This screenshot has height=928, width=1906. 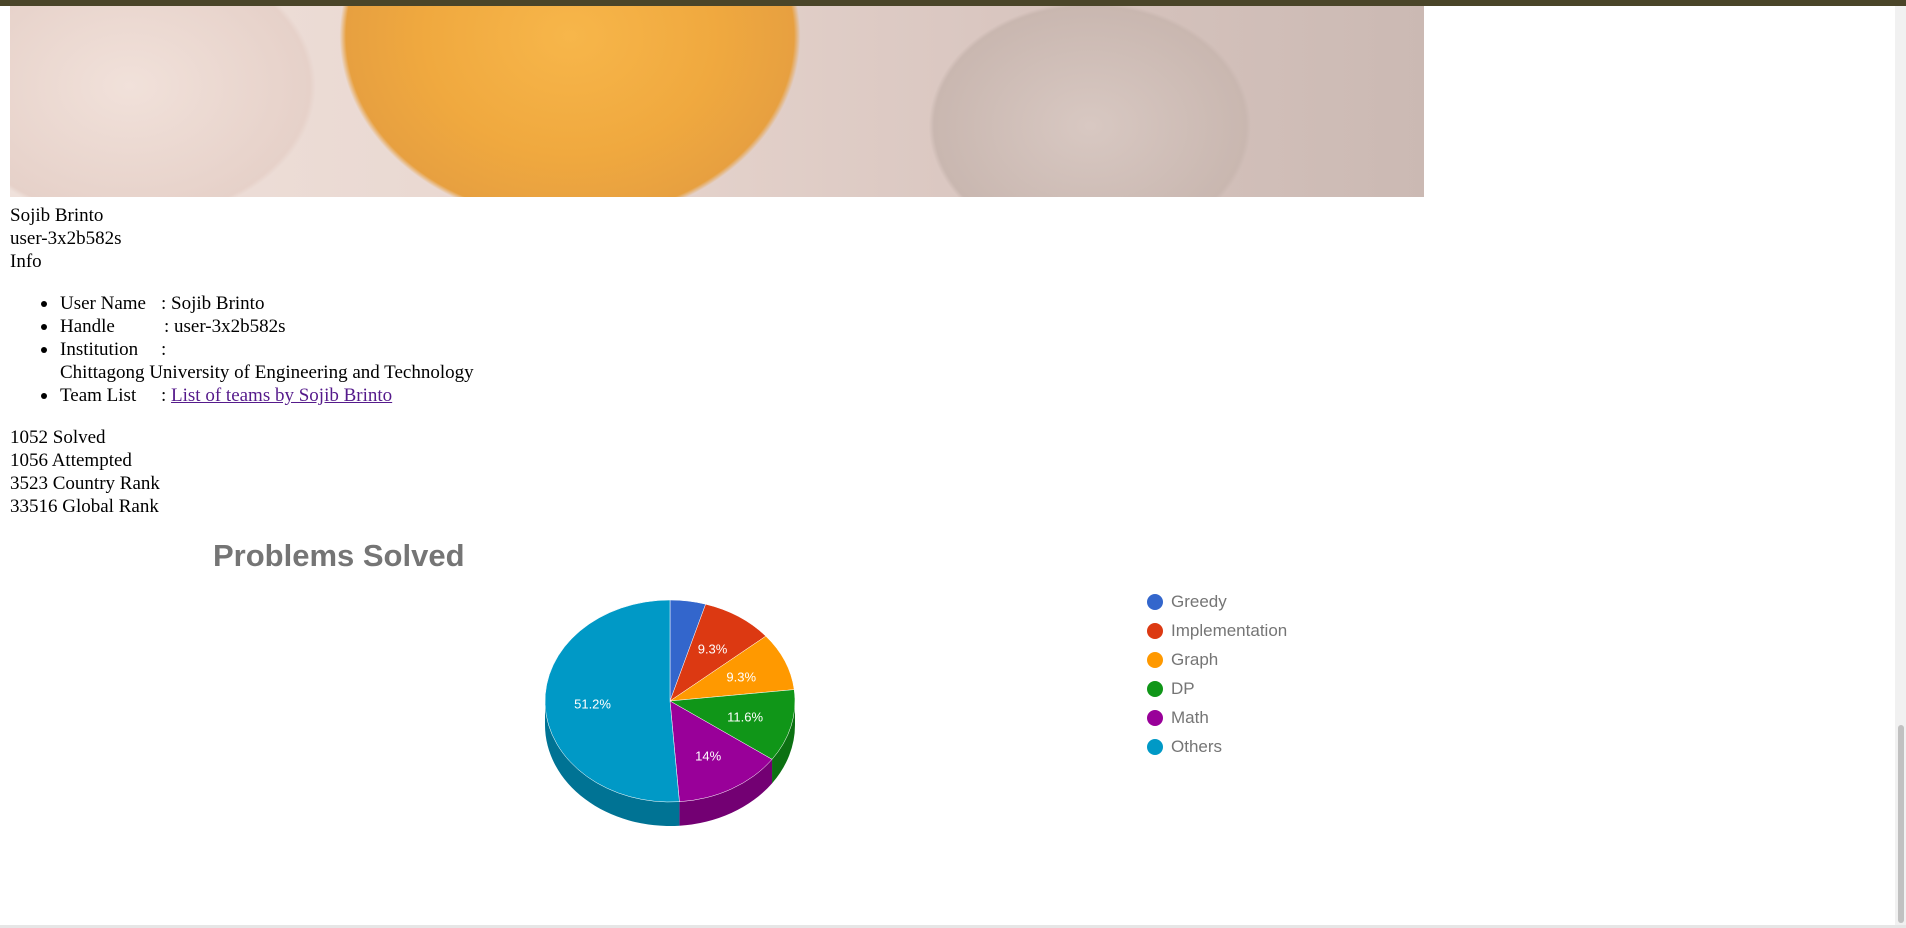 I want to click on legend-item-greedy: Greedy, so click(x=1216, y=604).